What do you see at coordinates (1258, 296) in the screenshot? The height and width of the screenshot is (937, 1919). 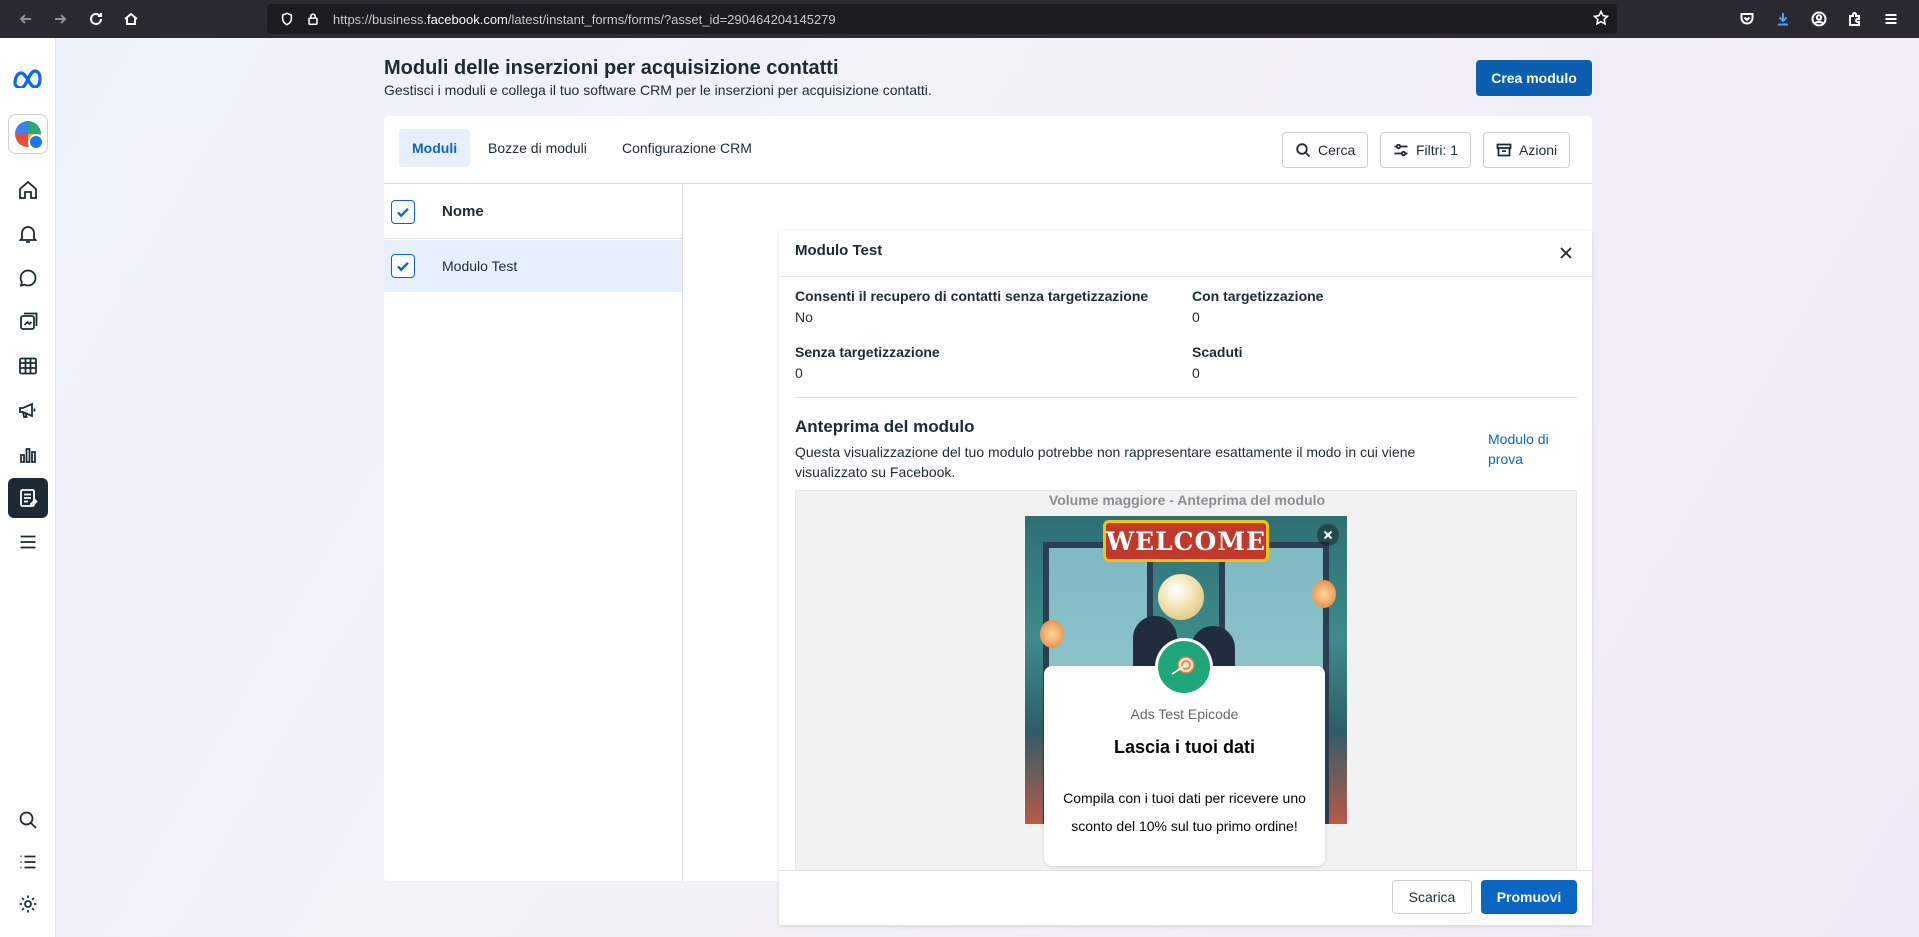 I see `field-label: Con targetizzazione` at bounding box center [1258, 296].